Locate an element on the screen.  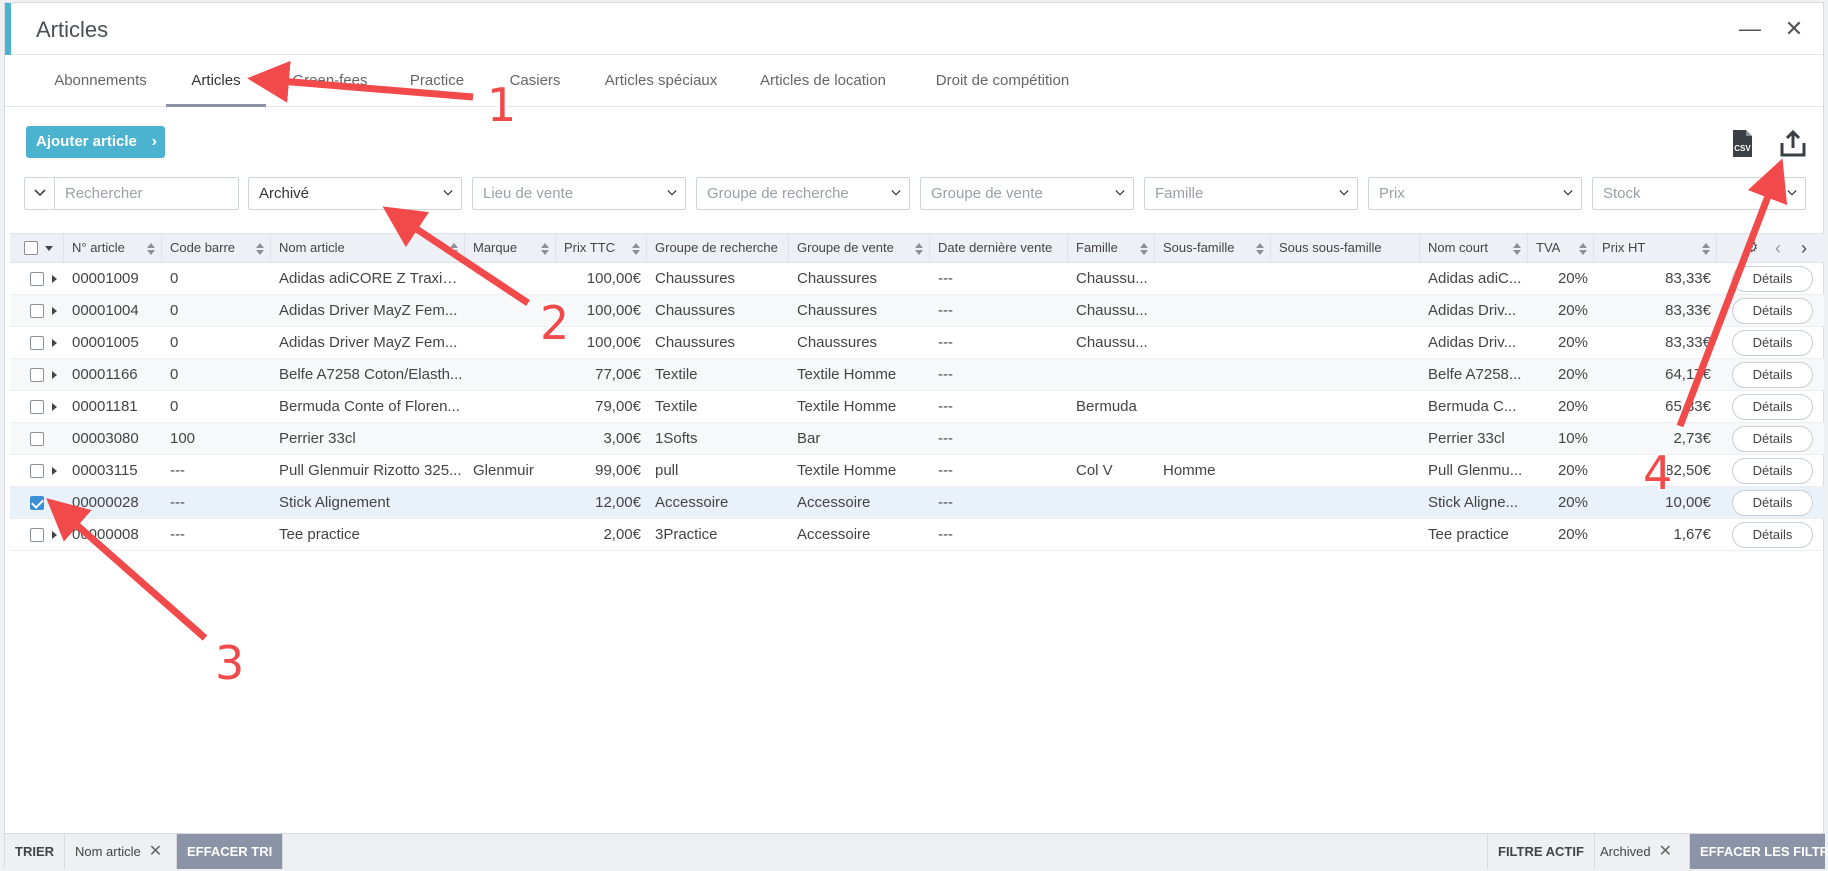
stock-select: Stock is located at coordinates (1699, 193).